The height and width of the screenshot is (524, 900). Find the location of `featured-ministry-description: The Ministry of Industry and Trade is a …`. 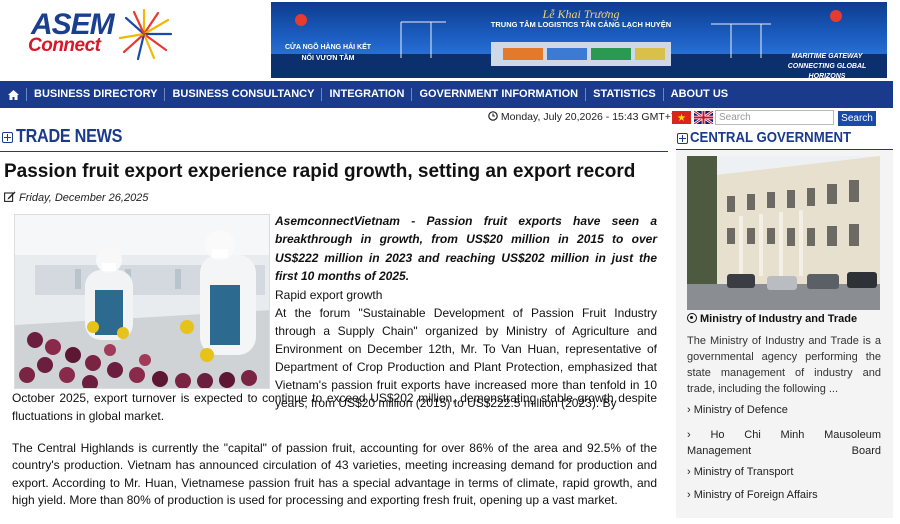

featured-ministry-description: The Ministry of Industry and Trade is a … is located at coordinates (784, 365).